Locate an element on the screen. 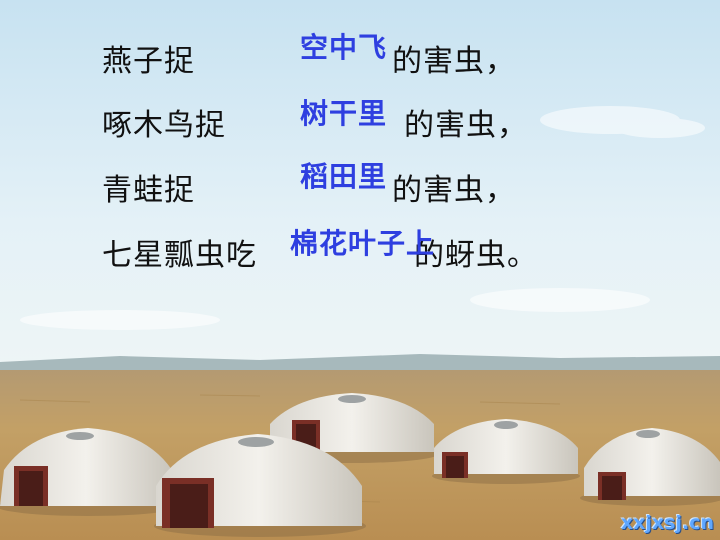 The width and height of the screenshot is (720, 540). sentence-1-answer: 空中飞 is located at coordinates (344, 47).